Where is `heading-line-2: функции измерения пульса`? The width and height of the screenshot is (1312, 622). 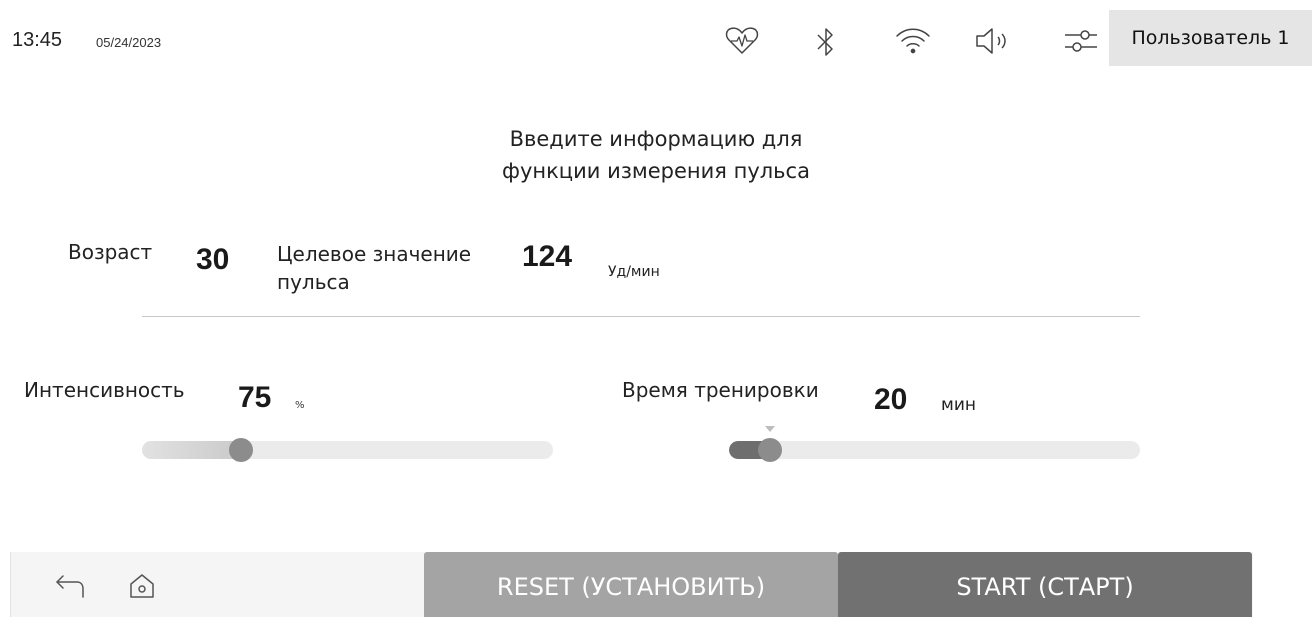
heading-line-2: функции измерения пульса is located at coordinates (656, 171).